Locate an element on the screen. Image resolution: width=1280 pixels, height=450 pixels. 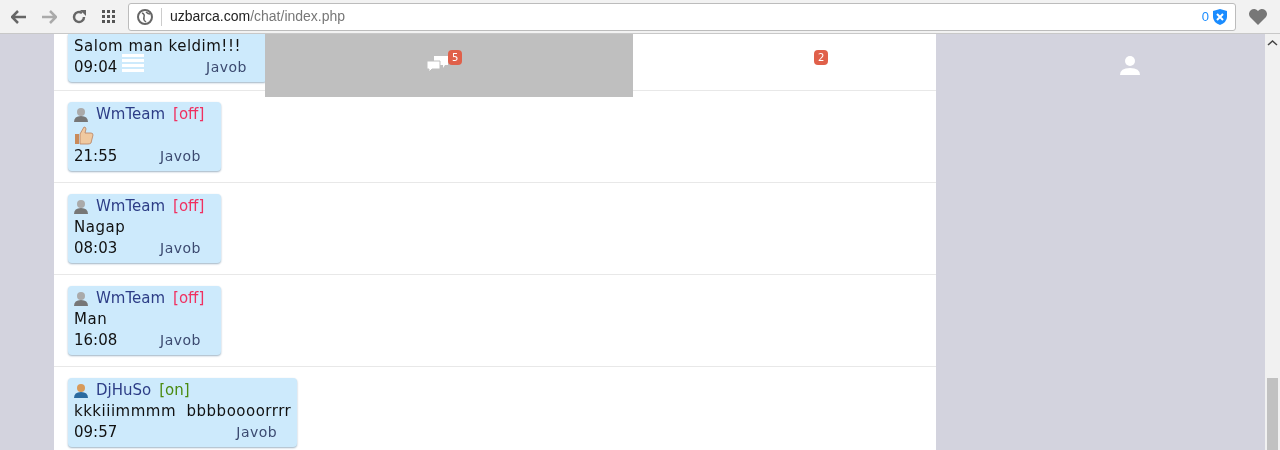
address-bar: uzbarca.com/chat/index.php 0 is located at coordinates (682, 16).